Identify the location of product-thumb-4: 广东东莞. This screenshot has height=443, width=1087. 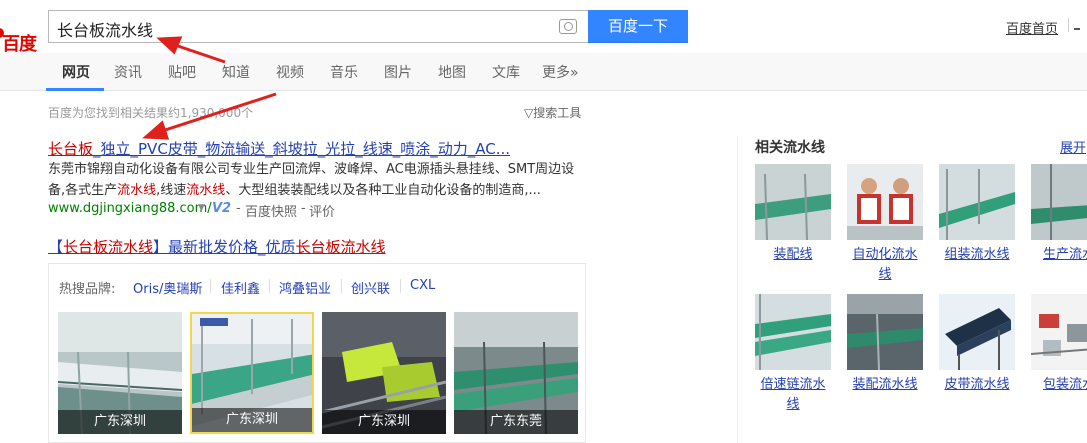
(516, 373).